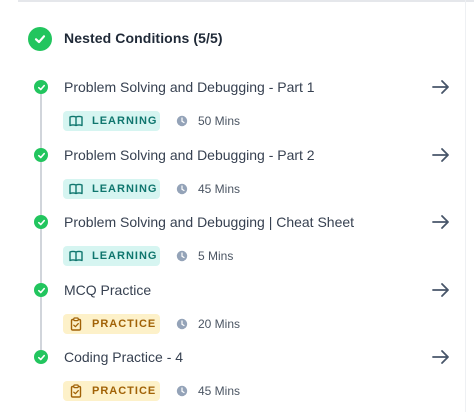 The image size is (474, 412). I want to click on duration: 50 Mins, so click(208, 121).